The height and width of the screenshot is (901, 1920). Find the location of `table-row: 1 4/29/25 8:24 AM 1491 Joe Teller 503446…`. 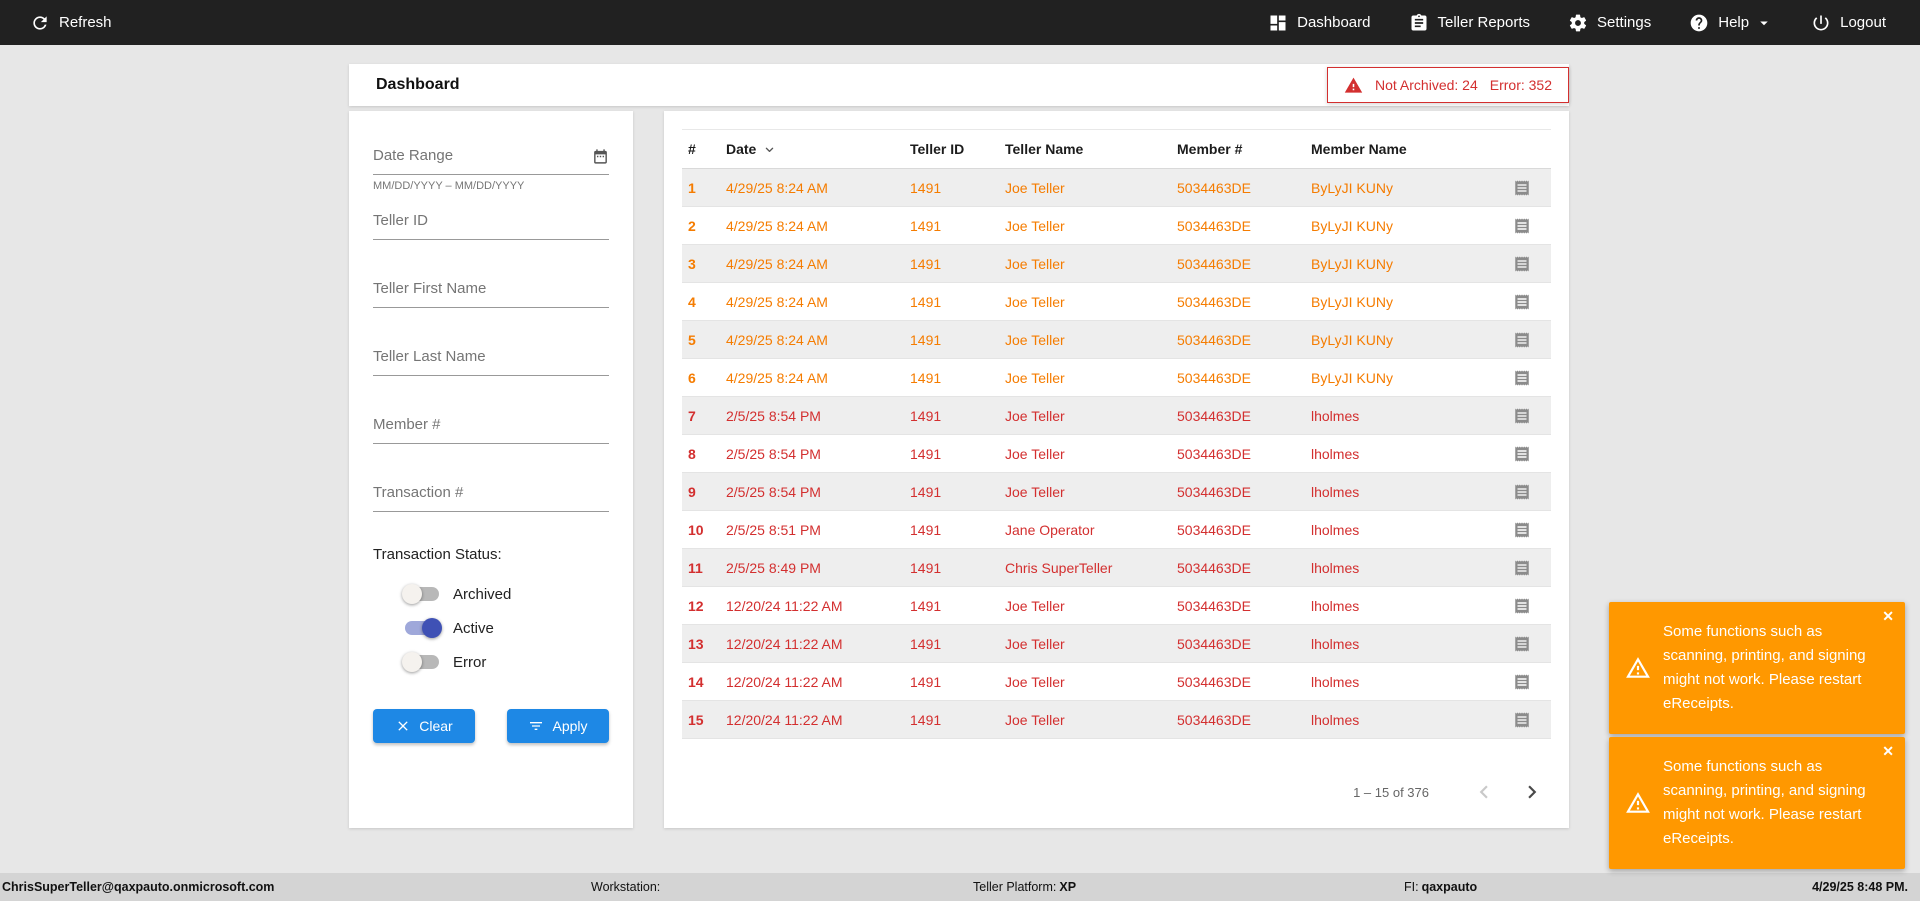

table-row: 1 4/29/25 8:24 AM 1491 Joe Teller 503446… is located at coordinates (1116, 188).